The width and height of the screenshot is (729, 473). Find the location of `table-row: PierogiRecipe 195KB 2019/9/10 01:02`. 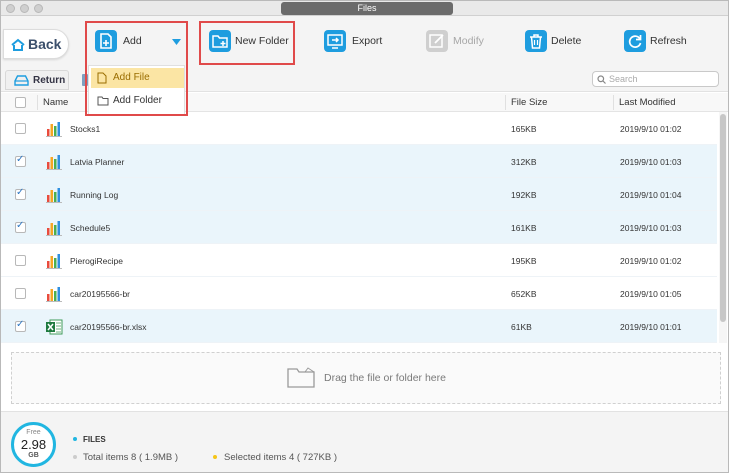

table-row: PierogiRecipe 195KB 2019/9/10 01:02 is located at coordinates (359, 260).